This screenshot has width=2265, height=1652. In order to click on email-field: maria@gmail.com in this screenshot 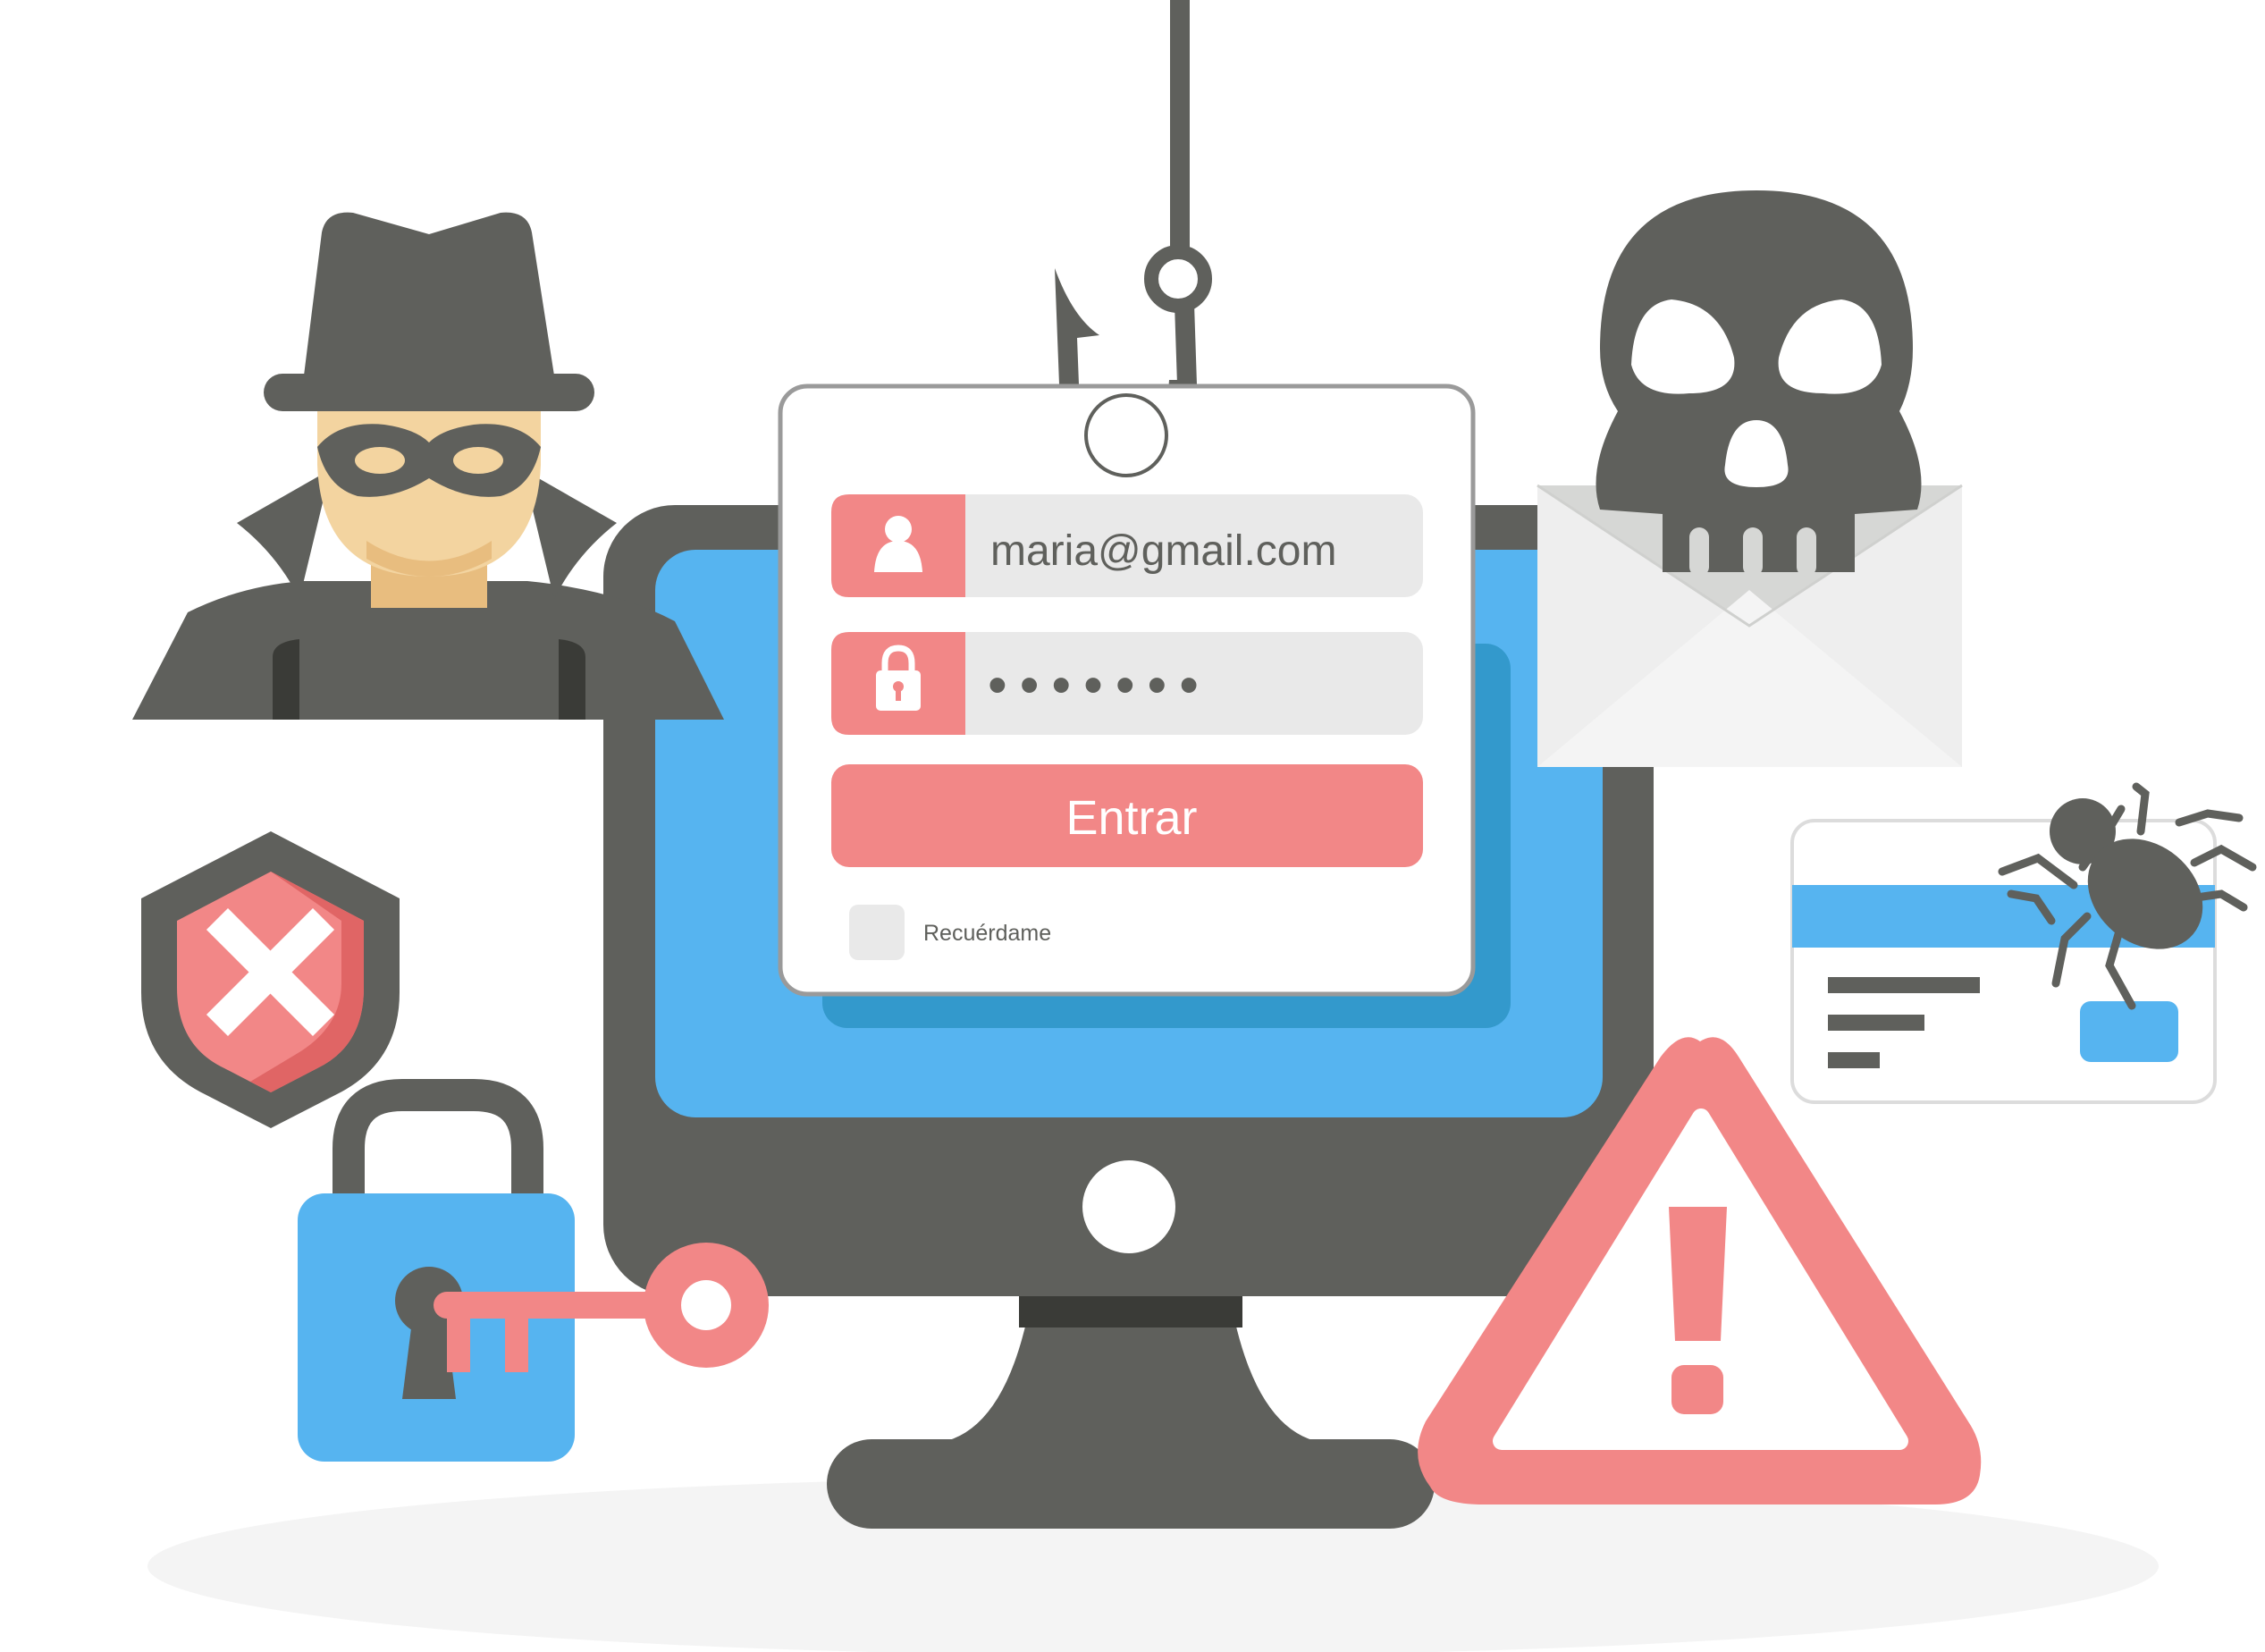, I will do `click(1127, 545)`.